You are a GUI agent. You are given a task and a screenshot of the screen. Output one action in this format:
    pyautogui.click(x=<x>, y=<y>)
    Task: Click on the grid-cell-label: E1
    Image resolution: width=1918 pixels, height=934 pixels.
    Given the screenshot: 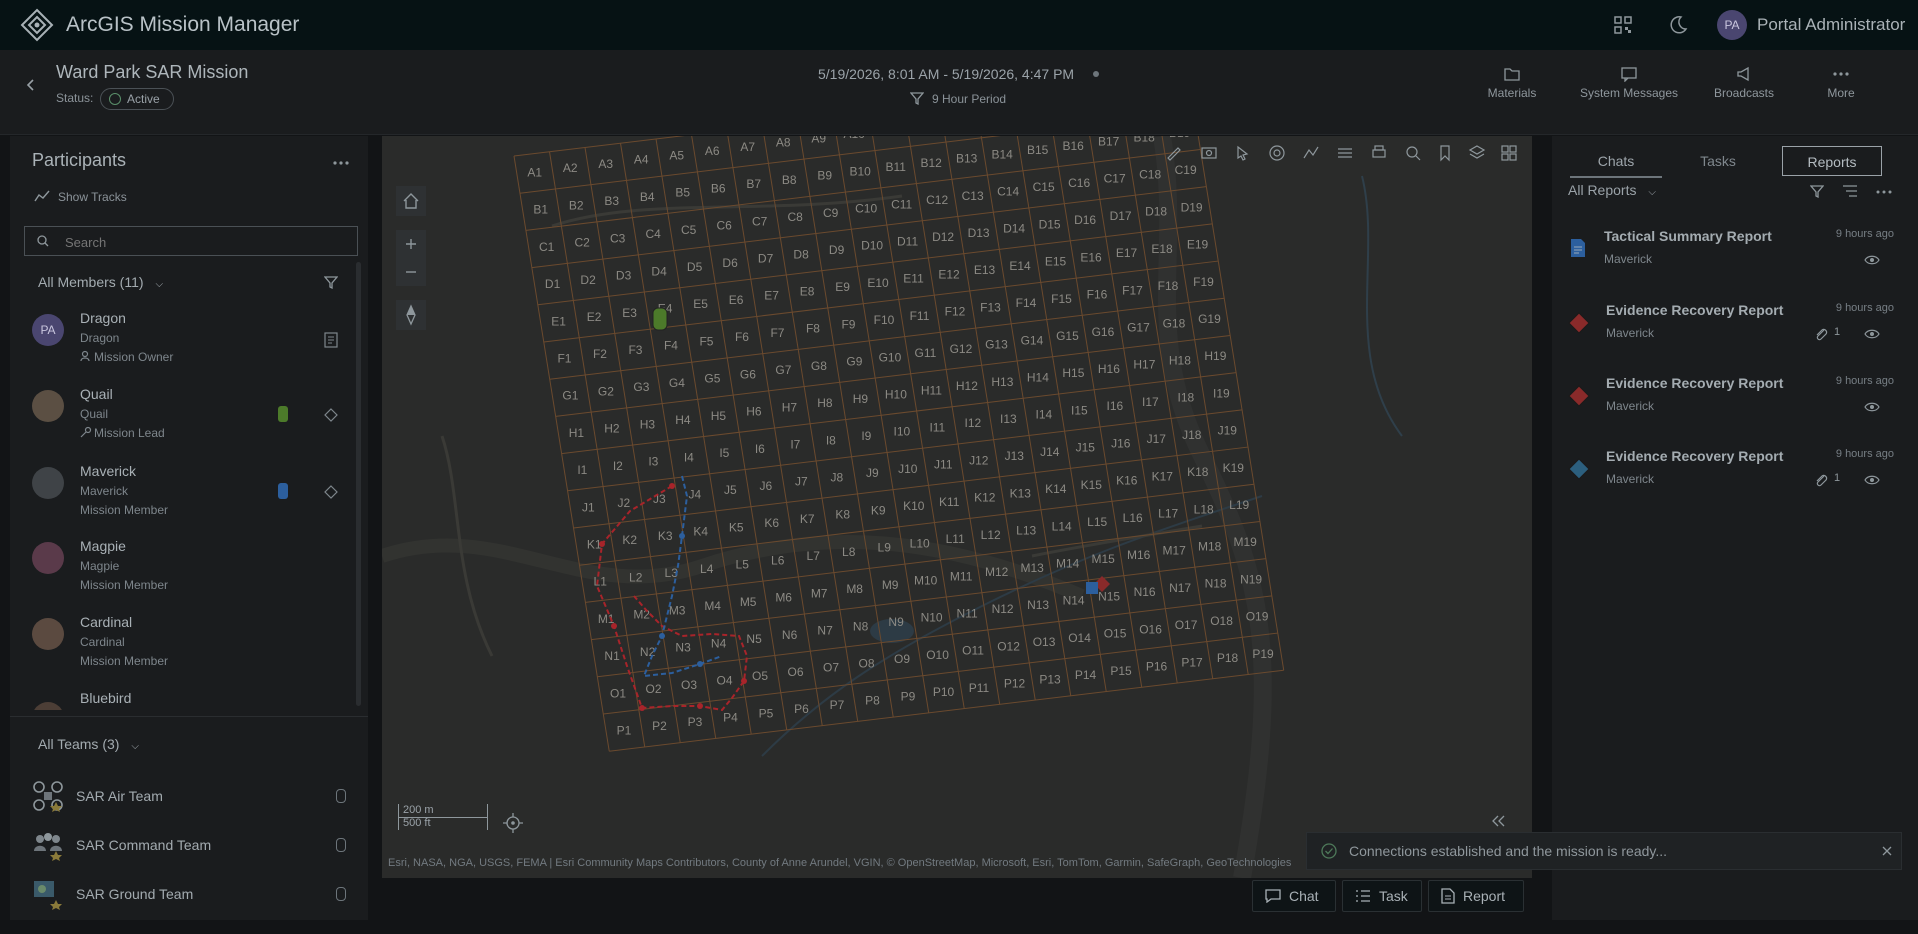 What is the action you would take?
    pyautogui.click(x=558, y=321)
    